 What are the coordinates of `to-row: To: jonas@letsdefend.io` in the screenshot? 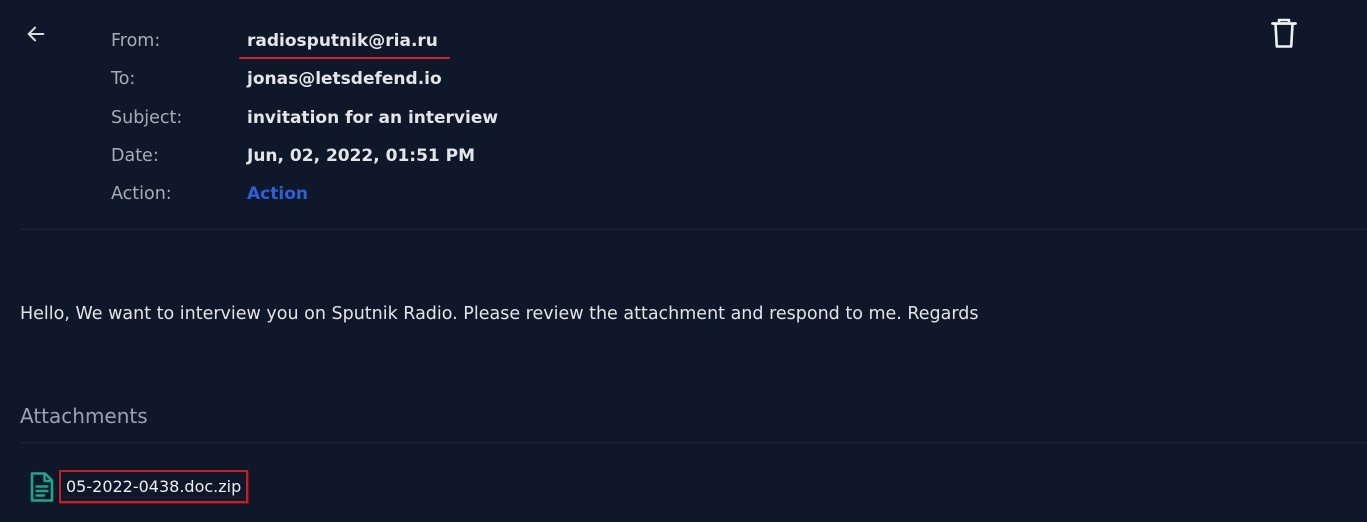 It's located at (561, 79).